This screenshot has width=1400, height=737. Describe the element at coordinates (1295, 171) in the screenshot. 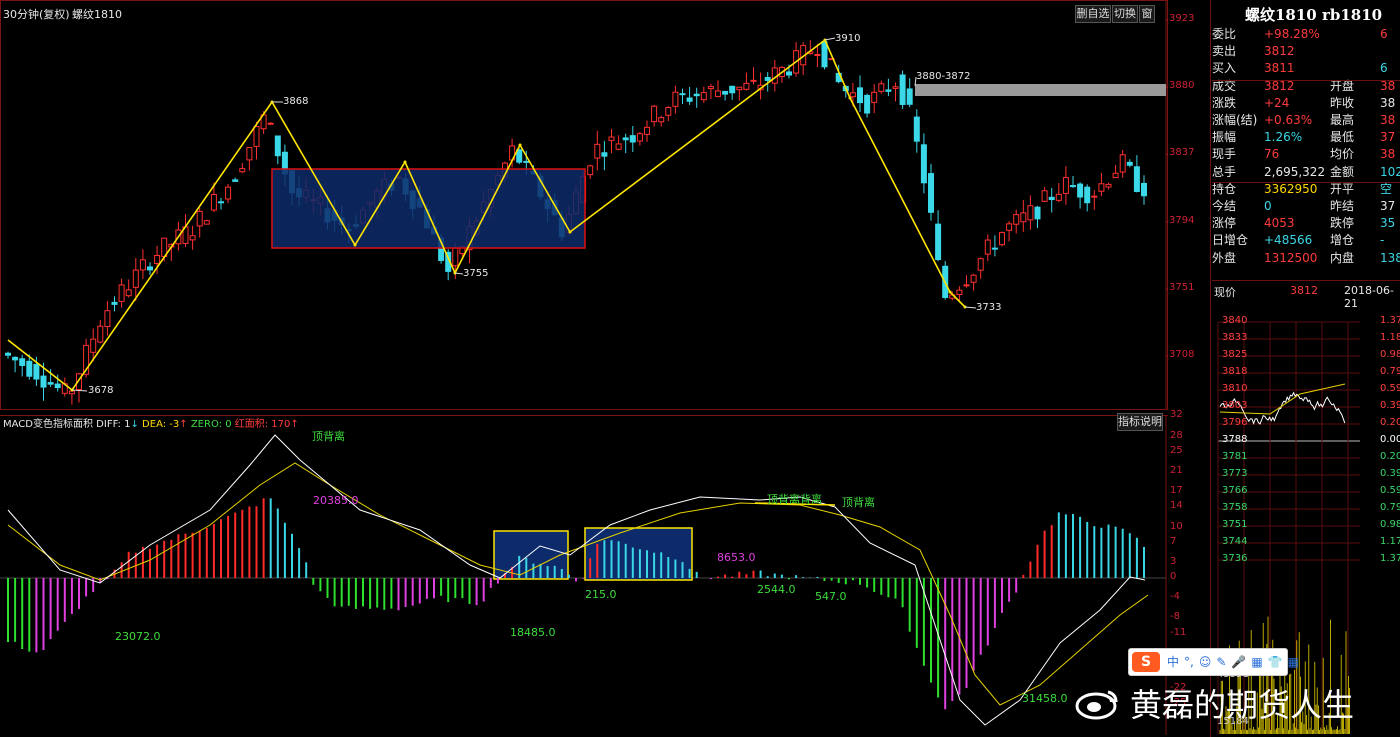

I see `quote-value: 2,695,322` at that location.